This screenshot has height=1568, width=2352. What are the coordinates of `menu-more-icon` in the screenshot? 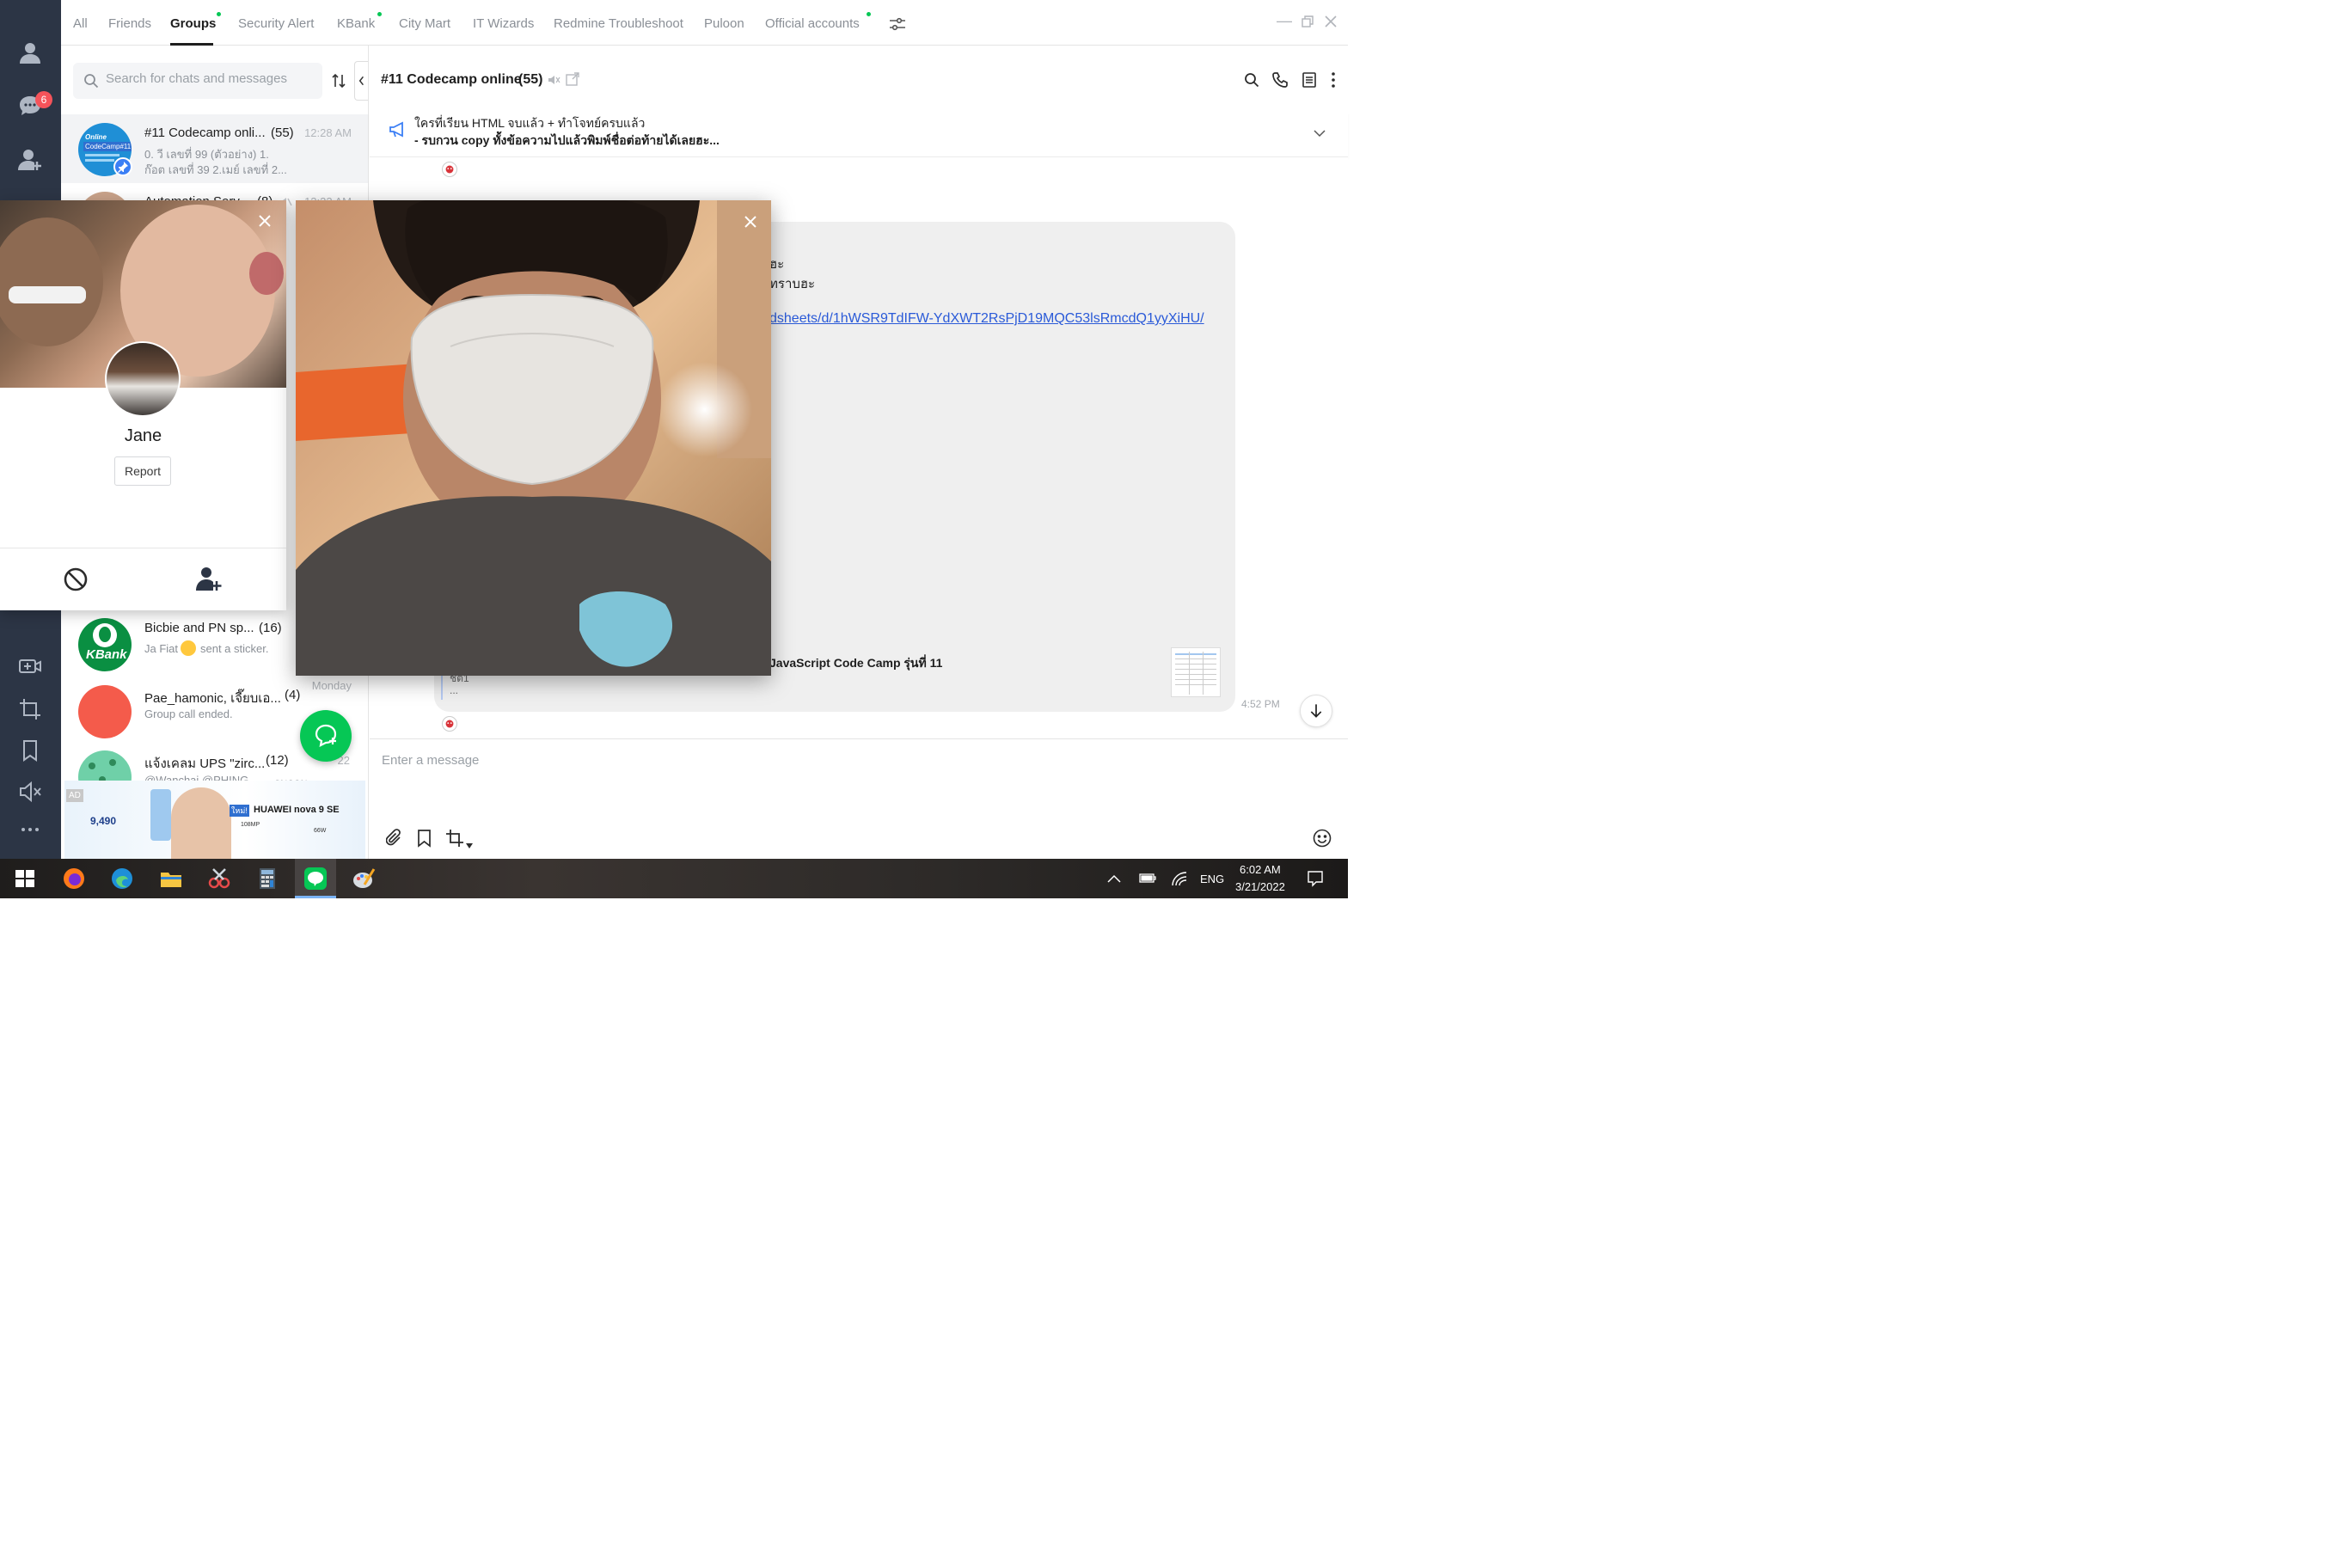 It's located at (1333, 80).